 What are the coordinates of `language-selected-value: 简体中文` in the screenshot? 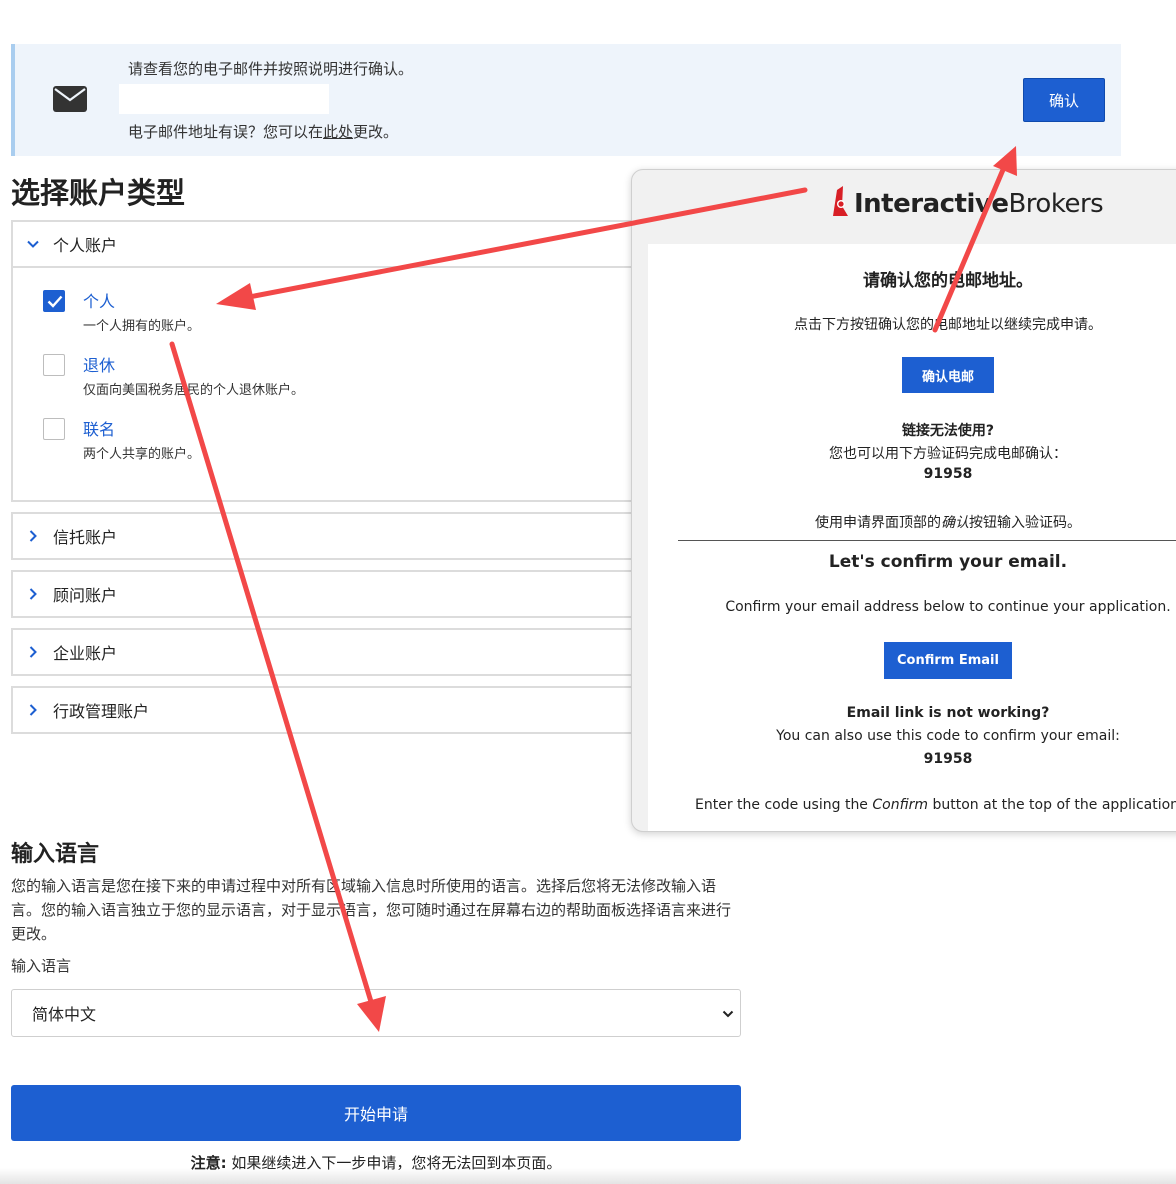 It's located at (64, 1014).